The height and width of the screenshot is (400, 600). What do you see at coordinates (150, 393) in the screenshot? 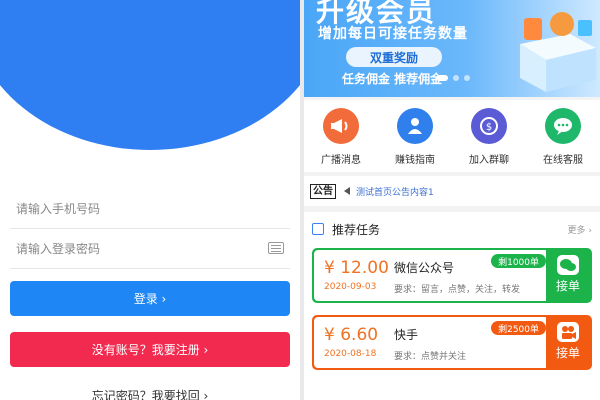
I see `forgot-password-link: 忘记密码？我要找回 ›` at bounding box center [150, 393].